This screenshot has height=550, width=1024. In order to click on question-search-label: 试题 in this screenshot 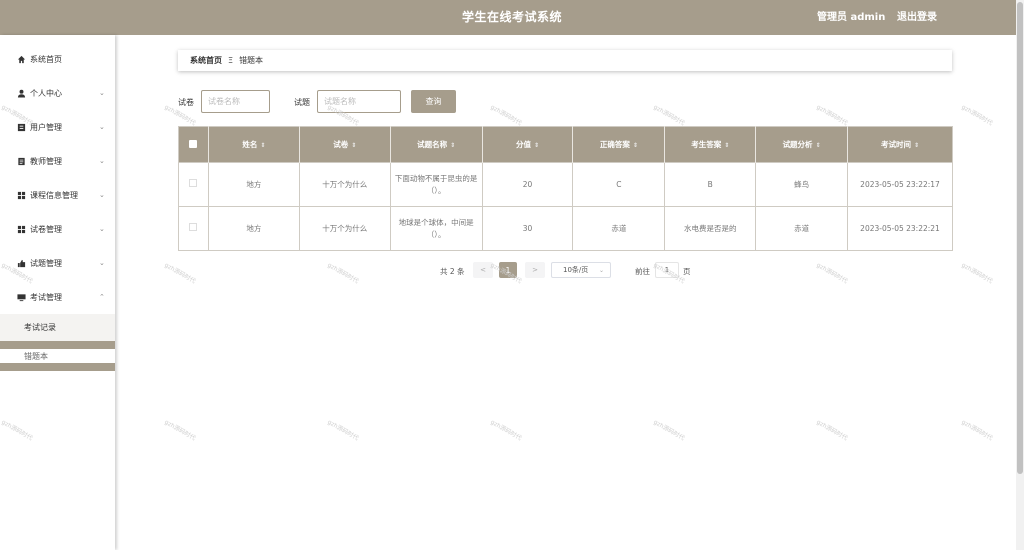, I will do `click(302, 102)`.